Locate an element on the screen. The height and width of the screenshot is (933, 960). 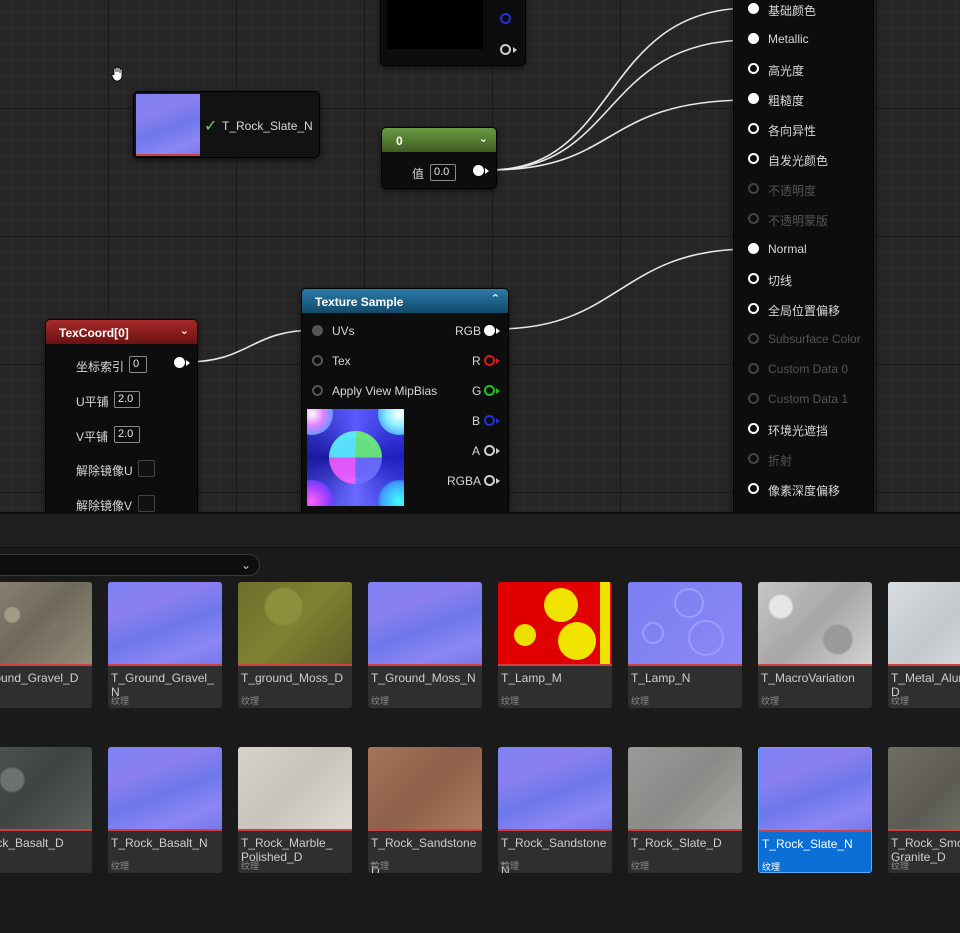
b-output-label: B is located at coordinates (476, 421).